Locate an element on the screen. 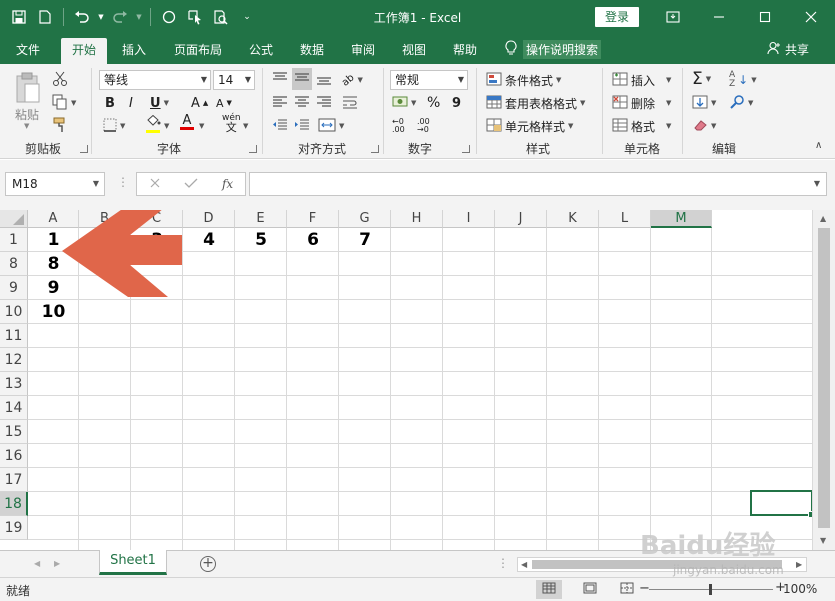 The height and width of the screenshot is (601, 835). vertical-scrollbar: ▲ ▼ is located at coordinates (823, 380).